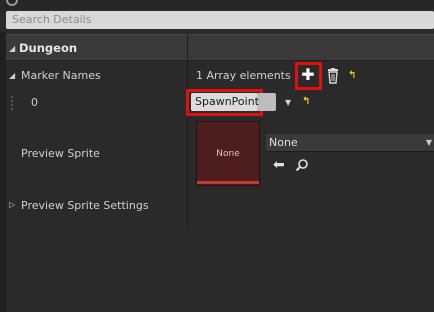 This screenshot has height=312, width=434. Describe the element at coordinates (302, 165) in the screenshot. I see `browse-search-icon` at that location.